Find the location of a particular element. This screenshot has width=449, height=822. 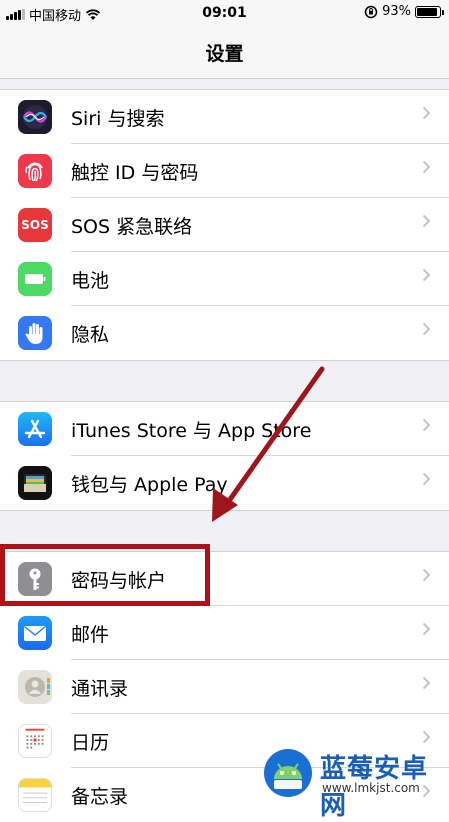

sos-icon: SOS is located at coordinates (35, 225).